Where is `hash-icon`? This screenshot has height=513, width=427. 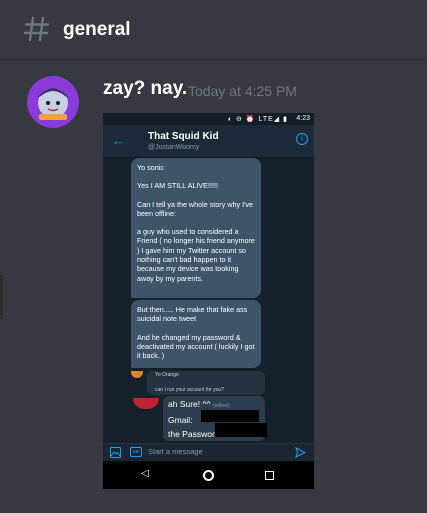
hash-icon is located at coordinates (37, 29).